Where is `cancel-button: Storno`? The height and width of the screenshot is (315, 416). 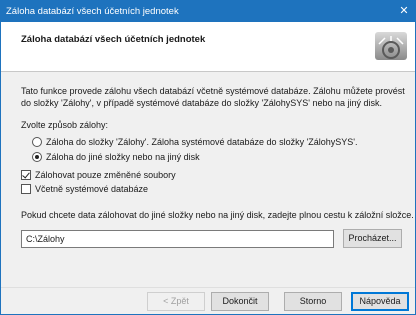 cancel-button: Storno is located at coordinates (313, 301).